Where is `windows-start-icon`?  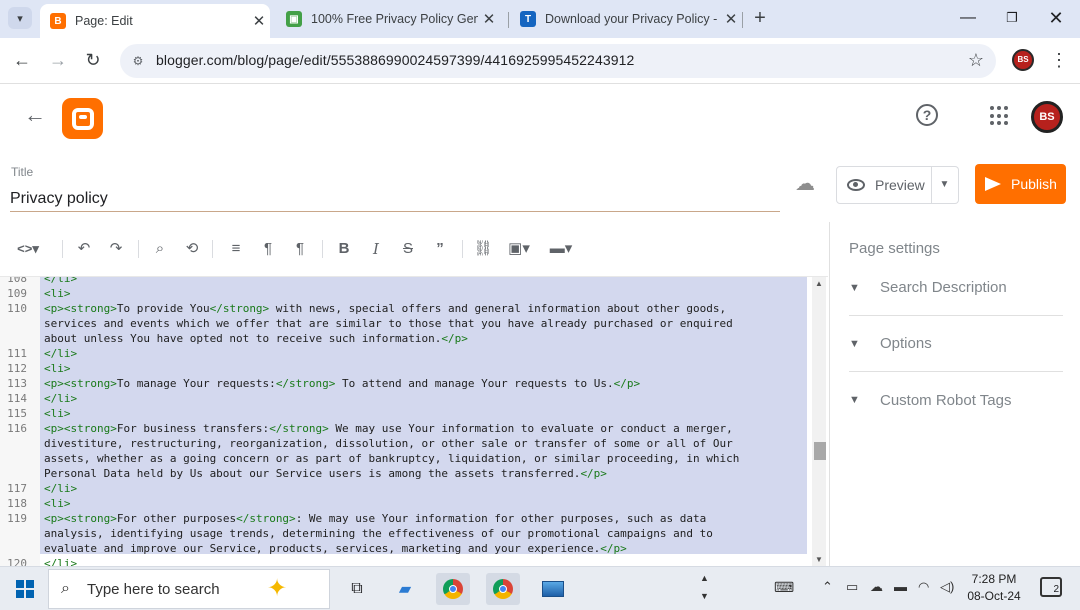
windows-start-icon is located at coordinates (25, 589).